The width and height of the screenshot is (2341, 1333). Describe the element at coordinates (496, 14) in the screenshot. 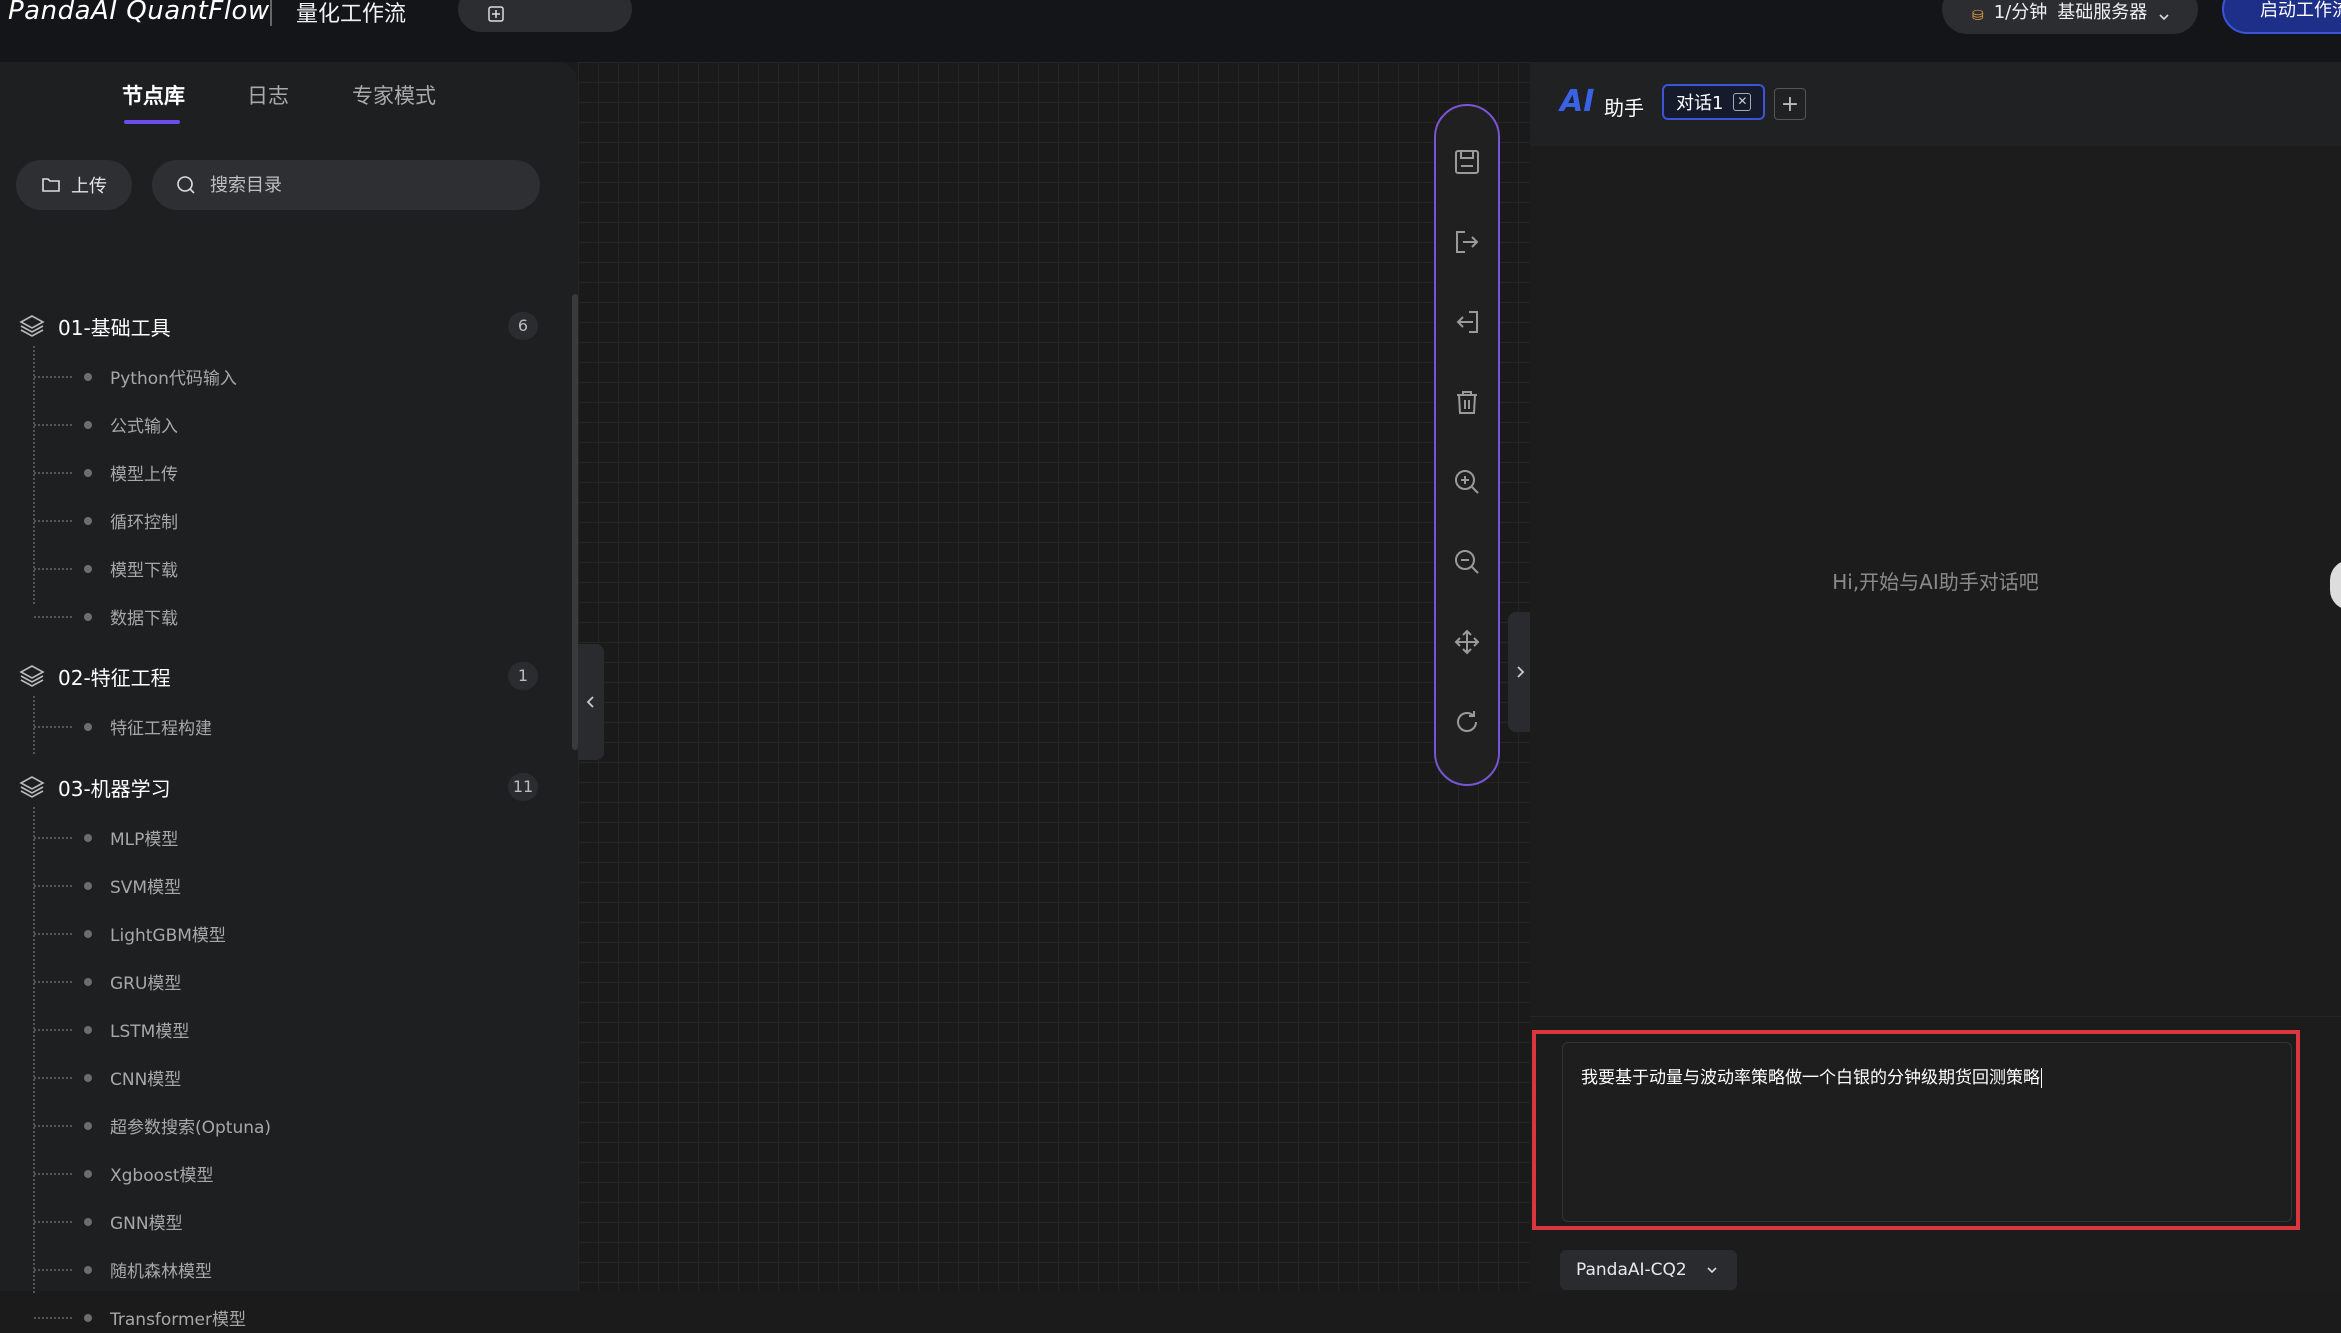

I see `plus-square-icon` at that location.